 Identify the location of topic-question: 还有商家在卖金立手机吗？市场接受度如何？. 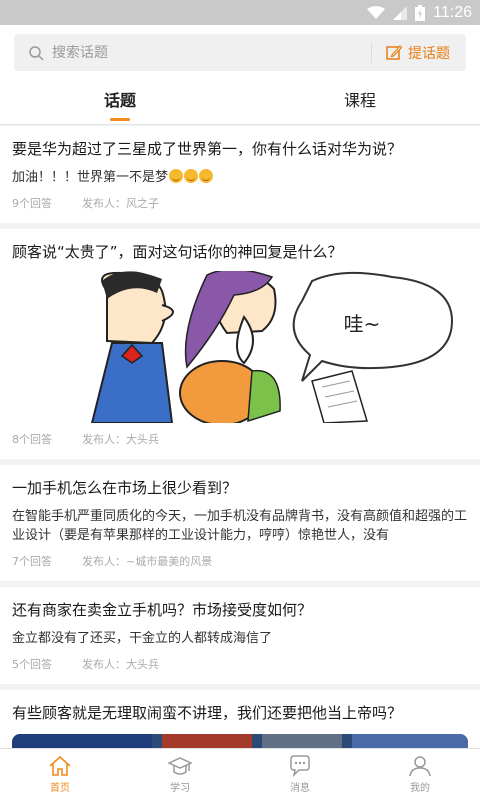
(162, 610).